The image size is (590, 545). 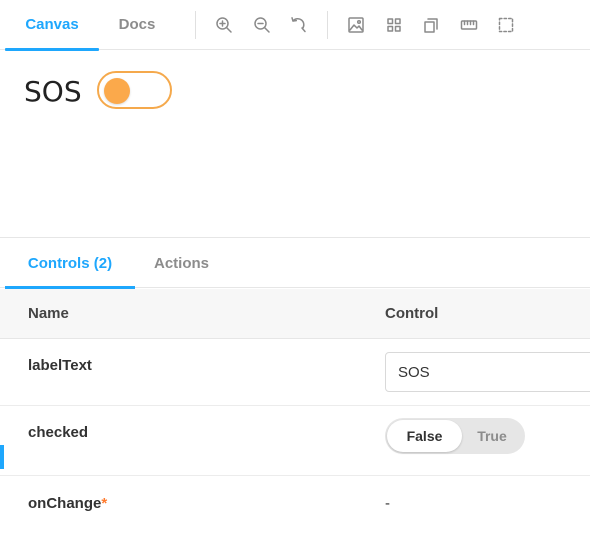 What do you see at coordinates (53, 91) in the screenshot?
I see `switch-label: SOS` at bounding box center [53, 91].